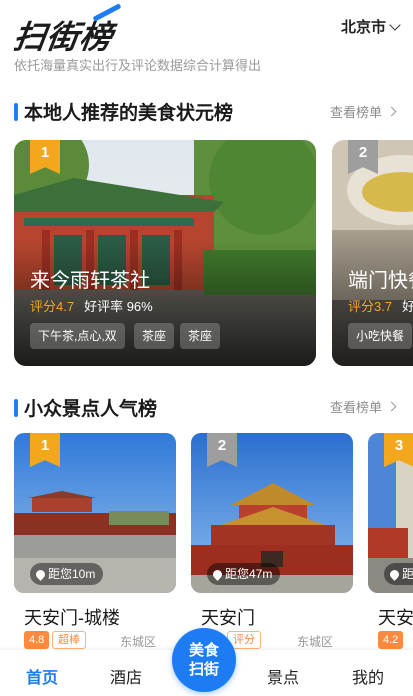 The image size is (413, 696). What do you see at coordinates (228, 618) in the screenshot?
I see `spot-name: 天安门` at bounding box center [228, 618].